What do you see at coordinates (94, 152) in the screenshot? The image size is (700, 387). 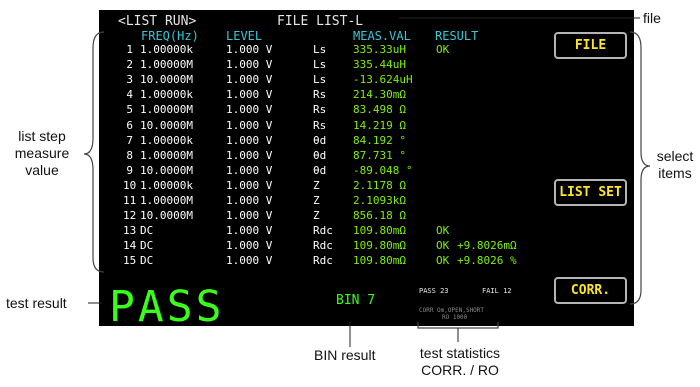 I see `list-step-brace` at bounding box center [94, 152].